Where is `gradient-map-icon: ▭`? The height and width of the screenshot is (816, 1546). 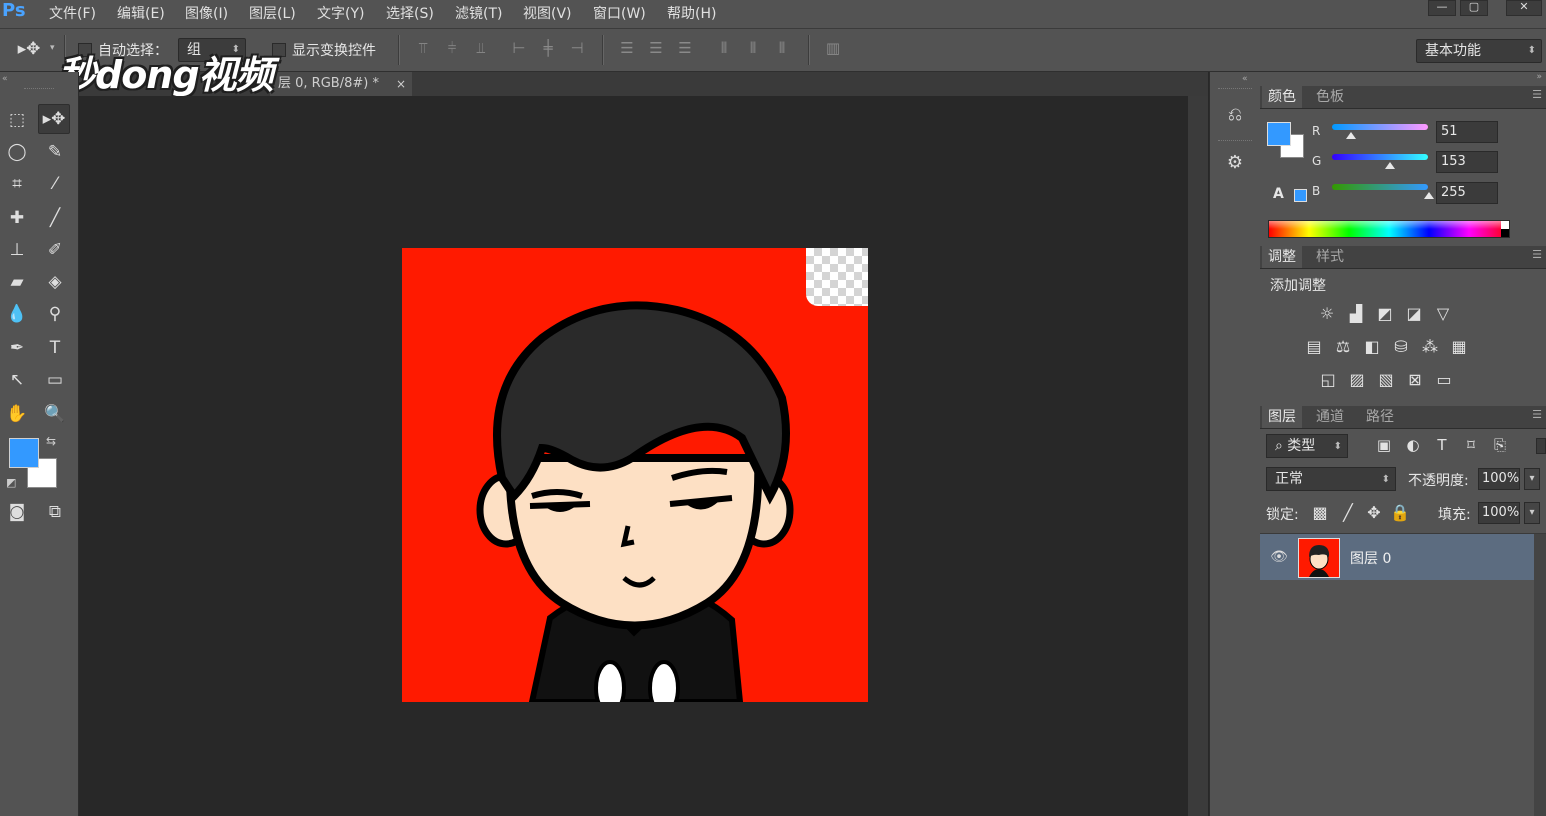
gradient-map-icon: ▭ is located at coordinates (1444, 380).